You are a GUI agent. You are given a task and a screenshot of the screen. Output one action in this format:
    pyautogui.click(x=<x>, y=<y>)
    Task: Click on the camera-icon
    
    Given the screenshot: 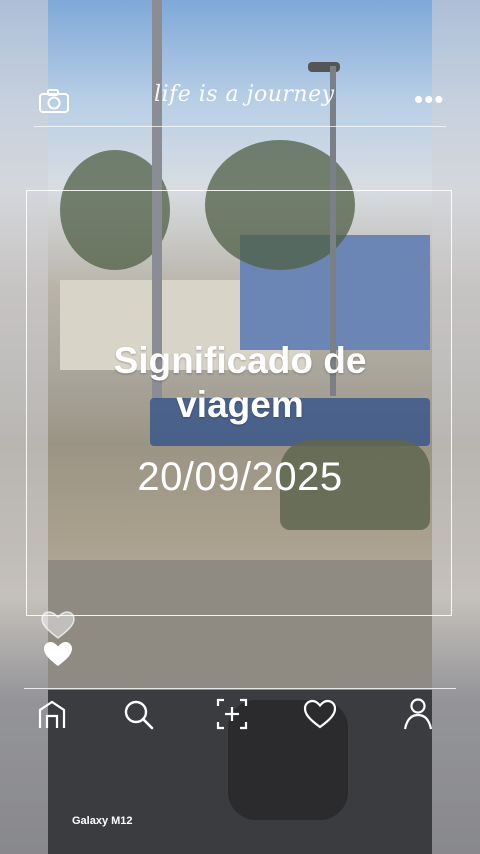 What is the action you would take?
    pyautogui.click(x=54, y=101)
    